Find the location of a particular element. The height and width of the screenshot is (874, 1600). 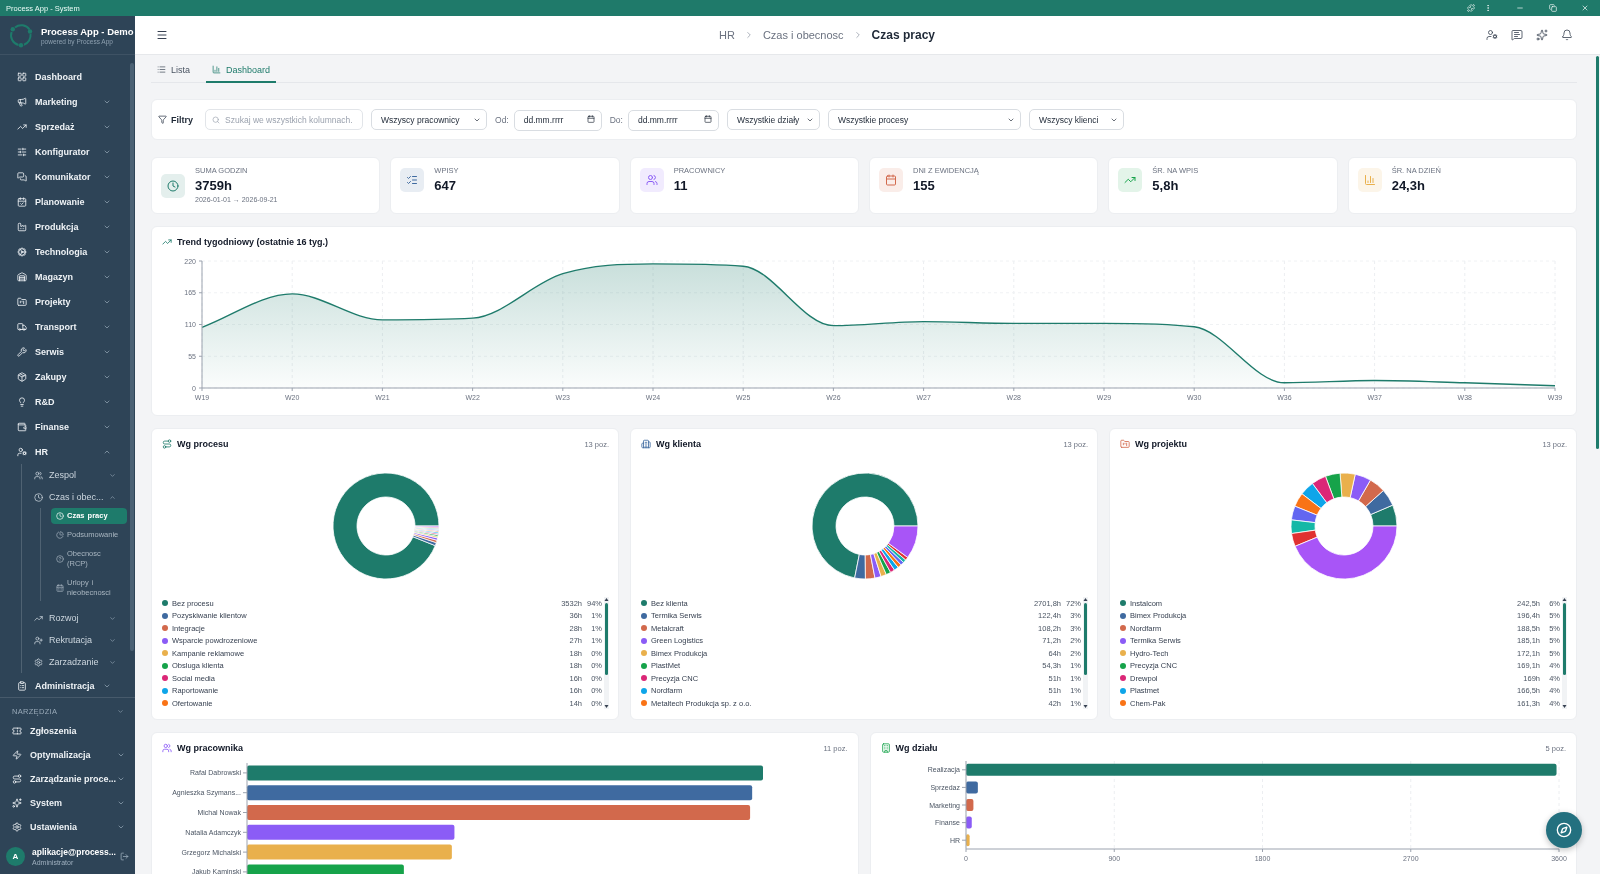

filter-label: Filtry is located at coordinates (182, 119).